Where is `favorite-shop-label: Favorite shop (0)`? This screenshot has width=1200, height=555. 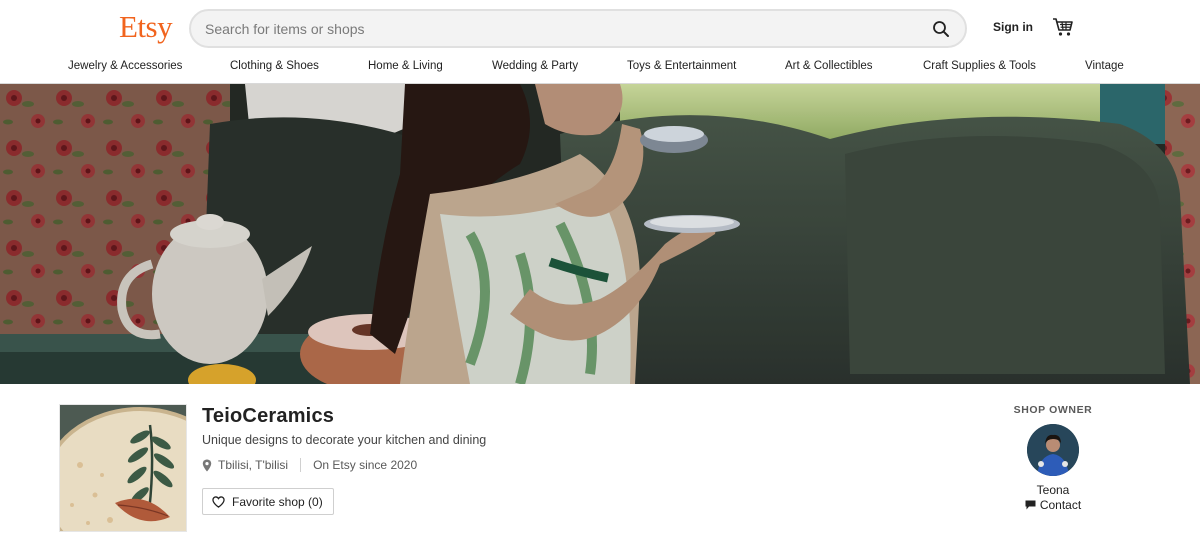 favorite-shop-label: Favorite shop (0) is located at coordinates (277, 501).